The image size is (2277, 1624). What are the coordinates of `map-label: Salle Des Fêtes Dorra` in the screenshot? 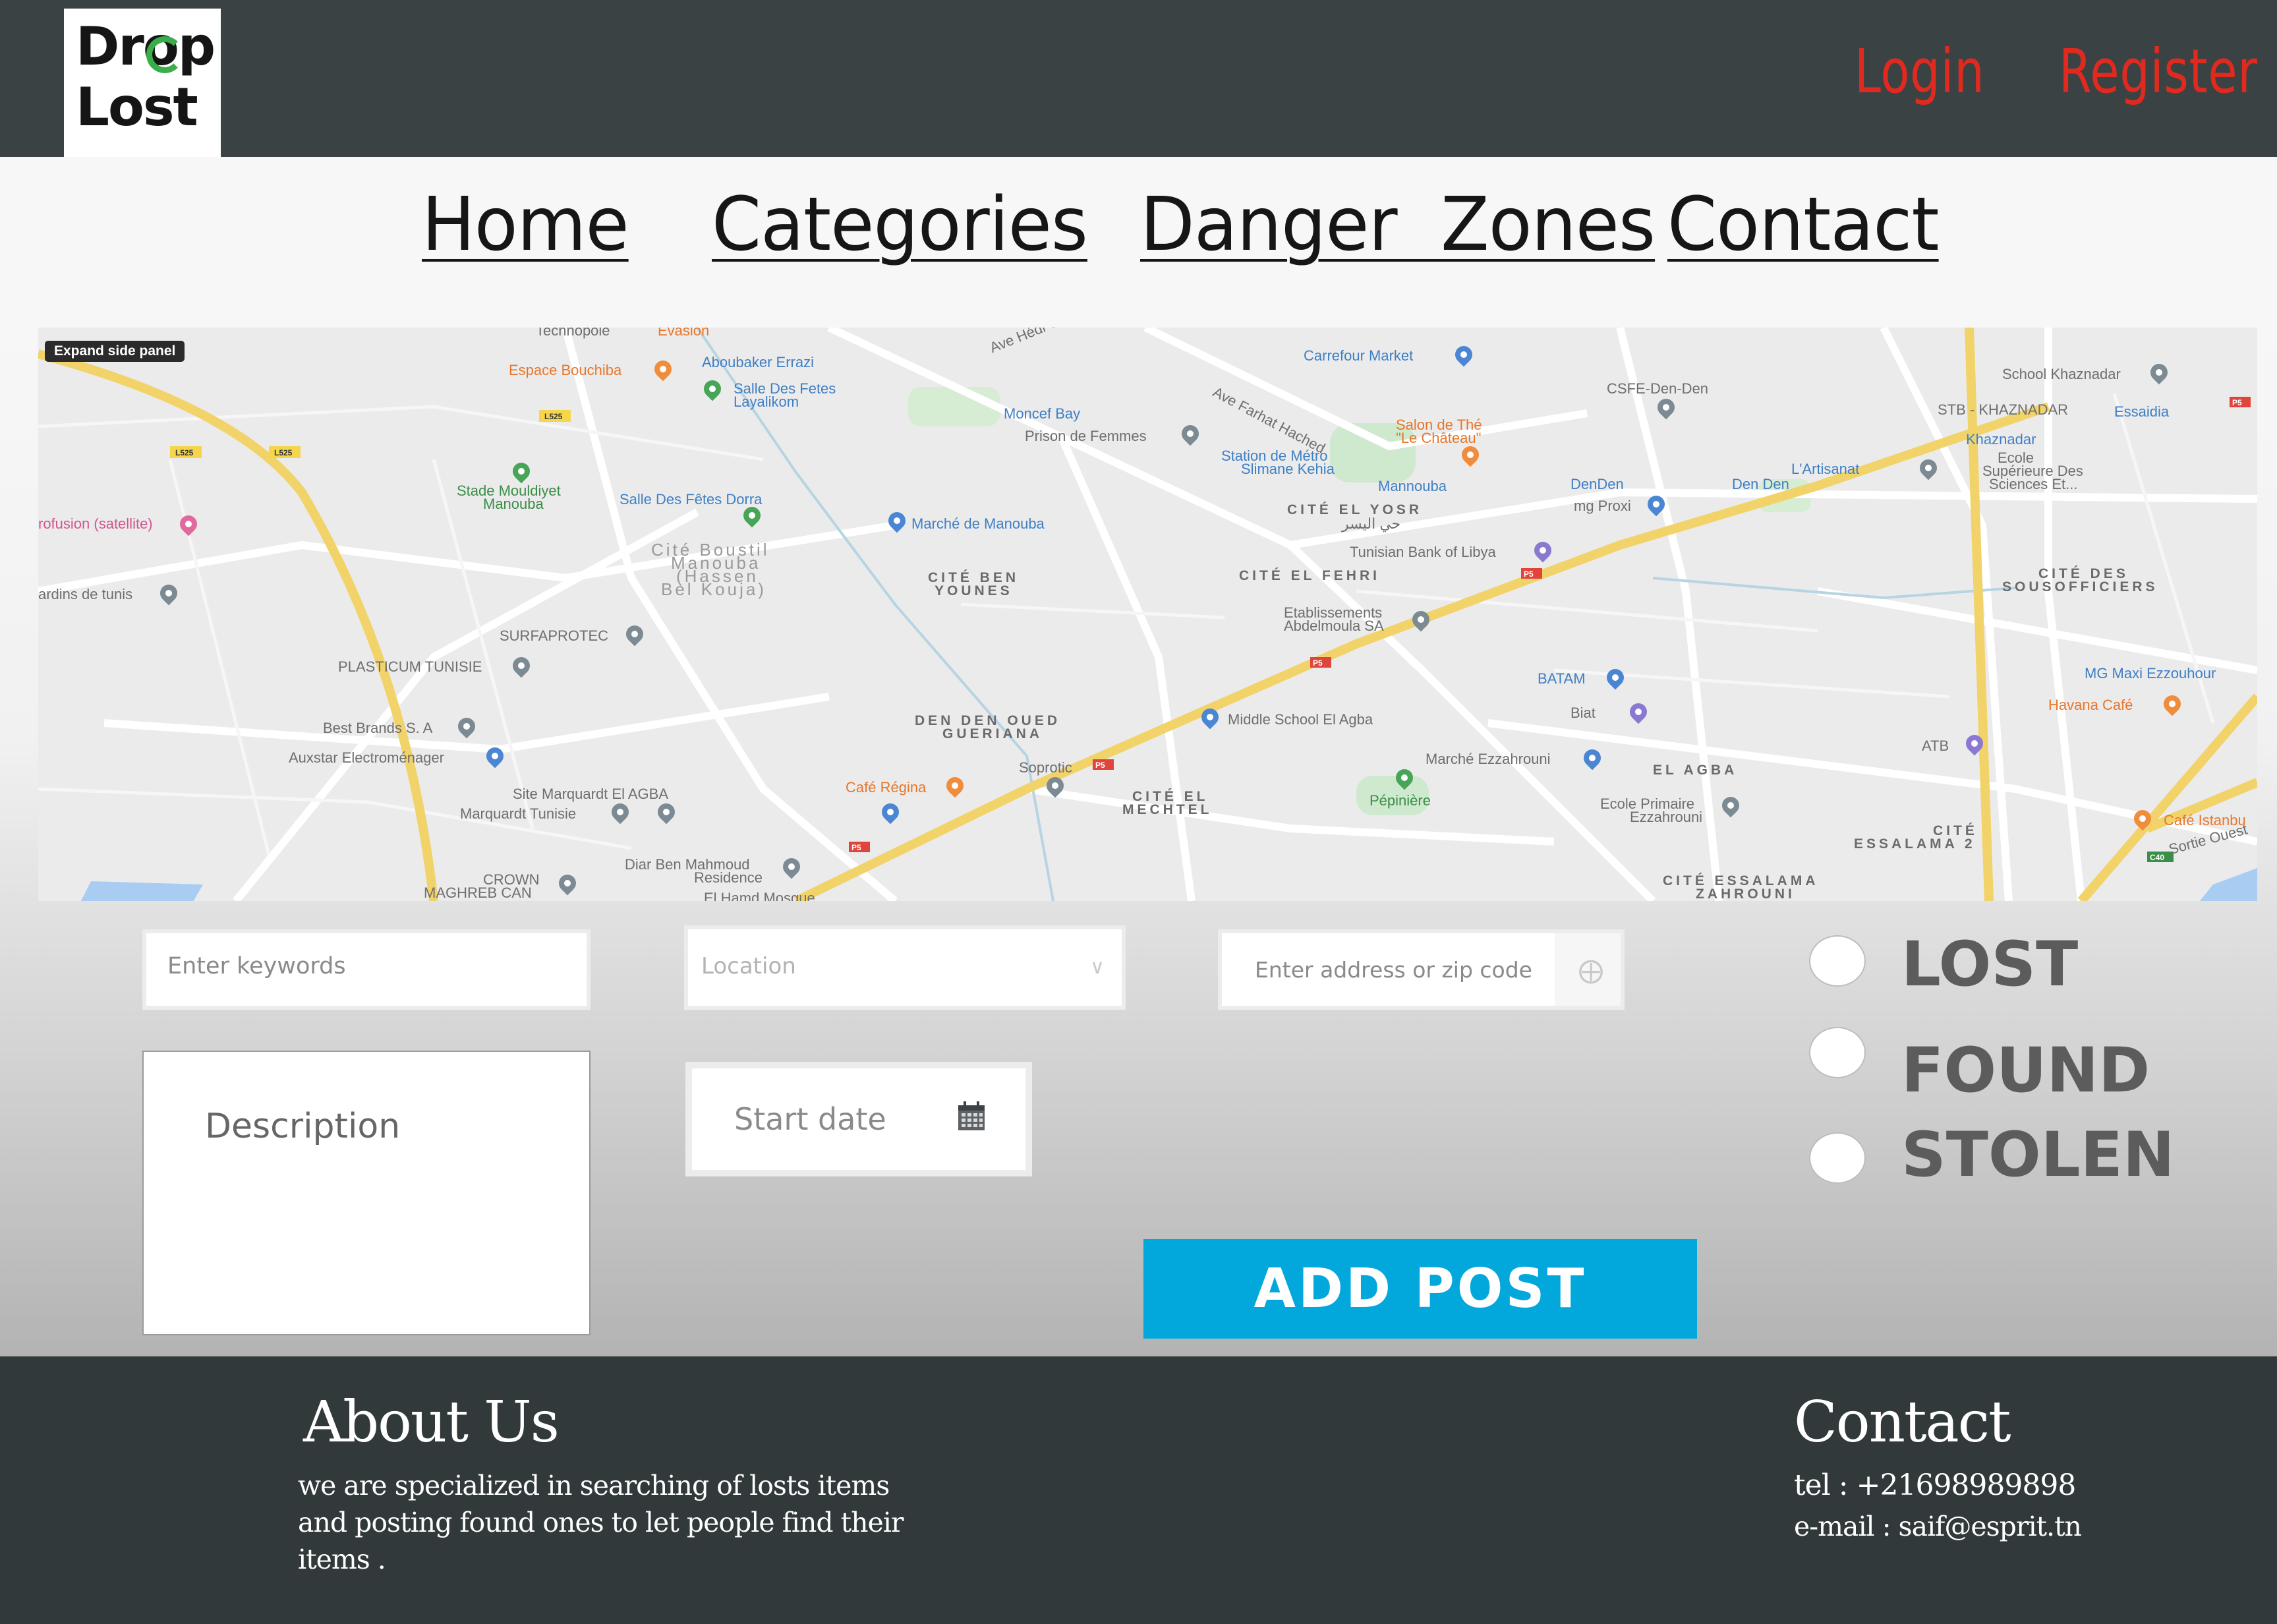 It's located at (691, 499).